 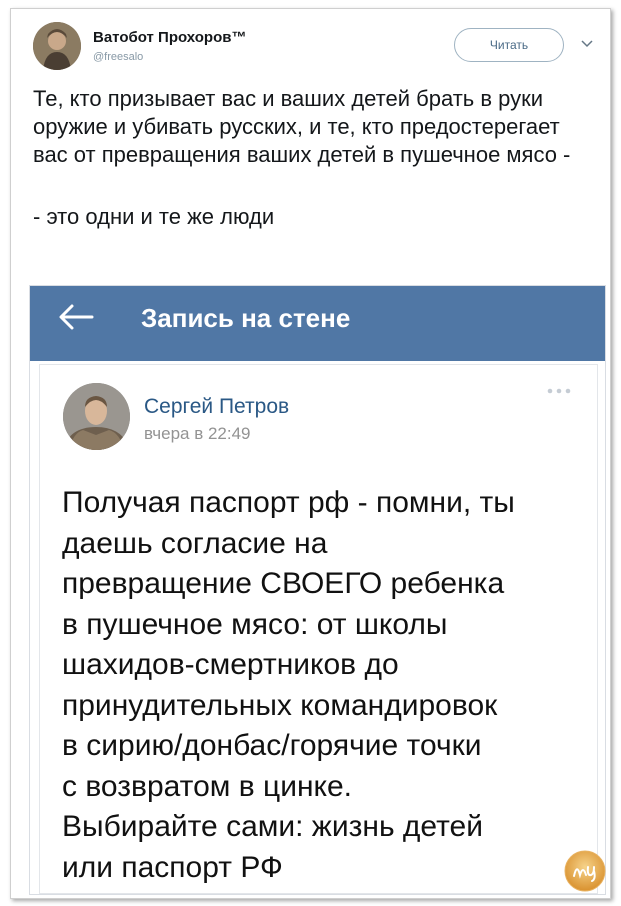 I want to click on watermark-logo, so click(x=585, y=871).